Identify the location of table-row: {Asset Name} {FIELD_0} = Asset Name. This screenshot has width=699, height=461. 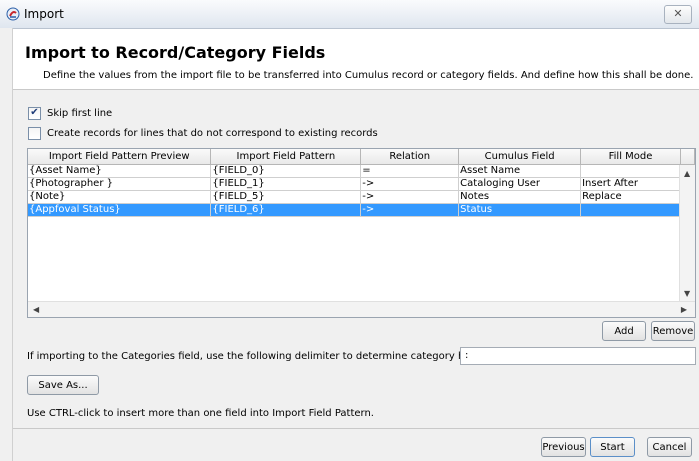
(361, 171).